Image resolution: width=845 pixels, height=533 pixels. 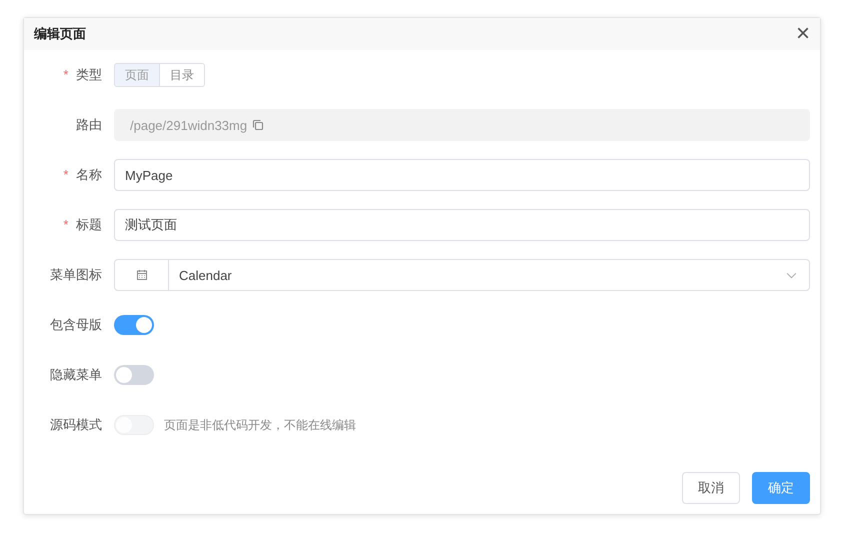 I want to click on field-label: 源码模式, so click(x=76, y=424).